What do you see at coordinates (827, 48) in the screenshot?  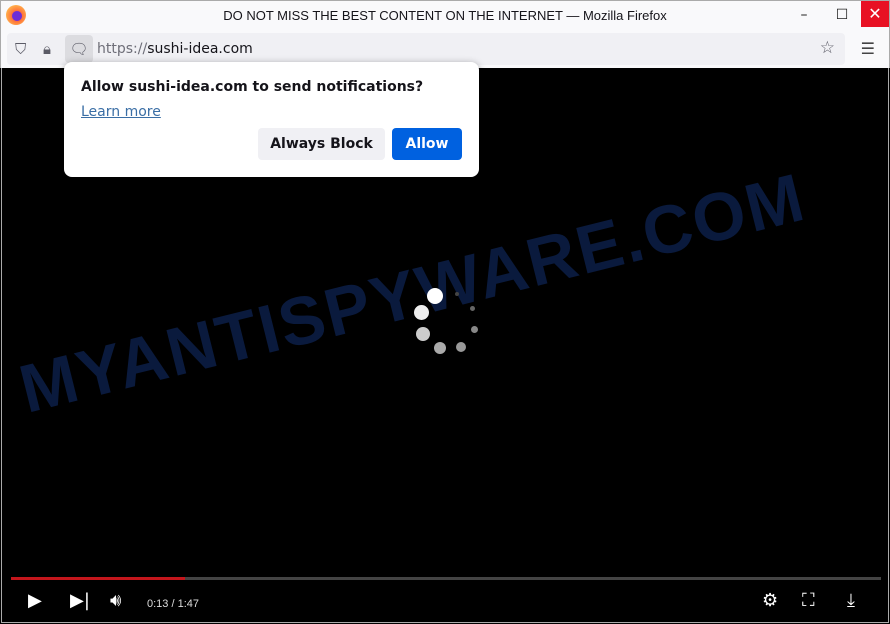 I see `bookmark-star-icon: ☆` at bounding box center [827, 48].